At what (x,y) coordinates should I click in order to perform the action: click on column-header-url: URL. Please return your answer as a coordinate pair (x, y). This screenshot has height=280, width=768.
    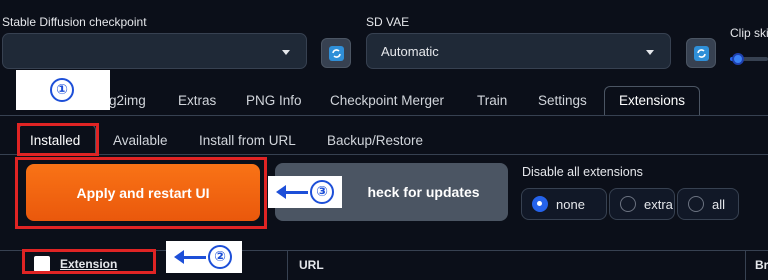
    Looking at the image, I should click on (311, 265).